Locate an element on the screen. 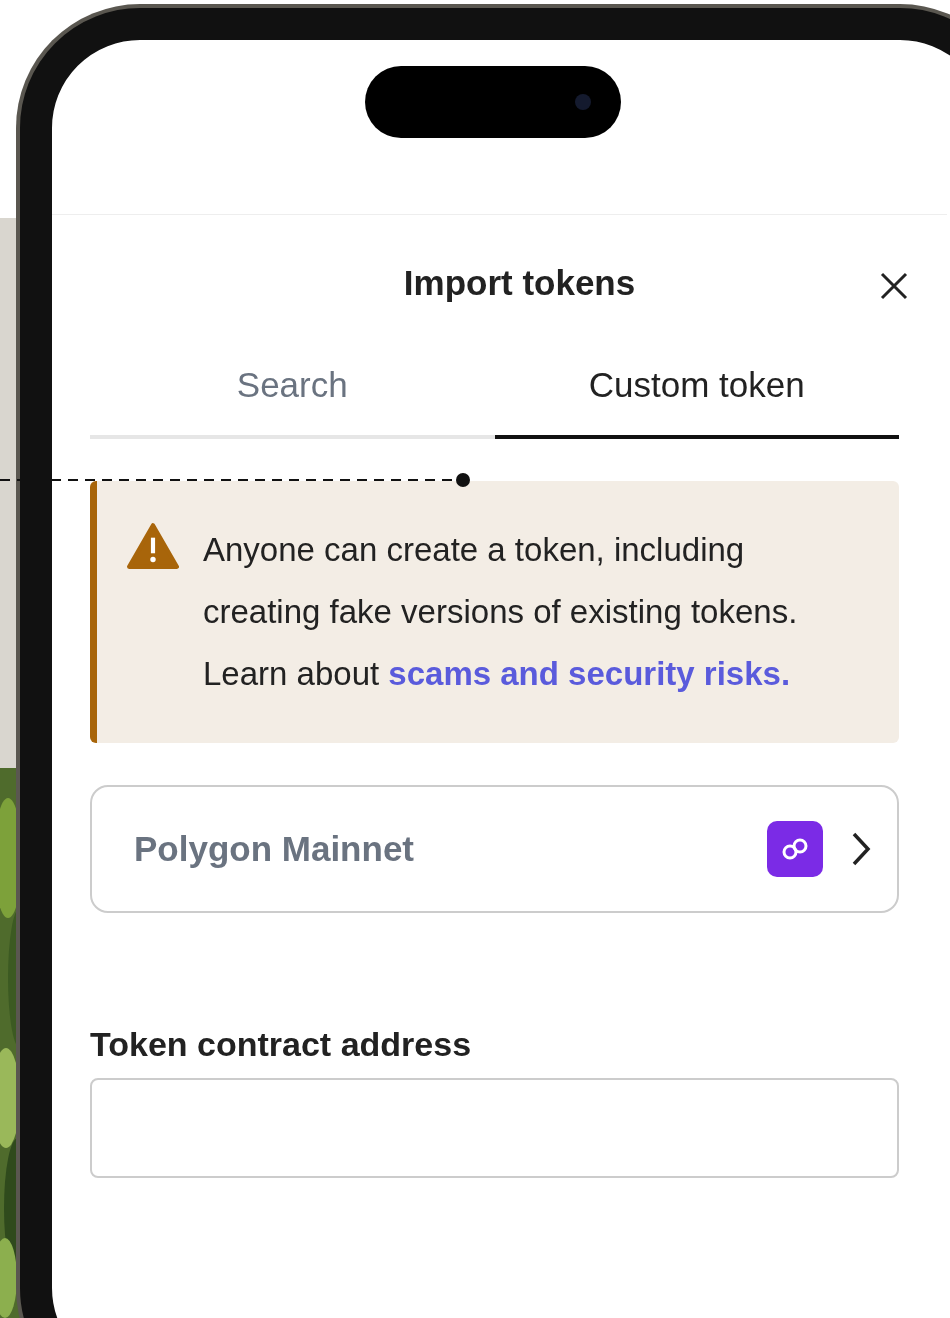 The height and width of the screenshot is (1318, 950). chain-icon is located at coordinates (795, 849).